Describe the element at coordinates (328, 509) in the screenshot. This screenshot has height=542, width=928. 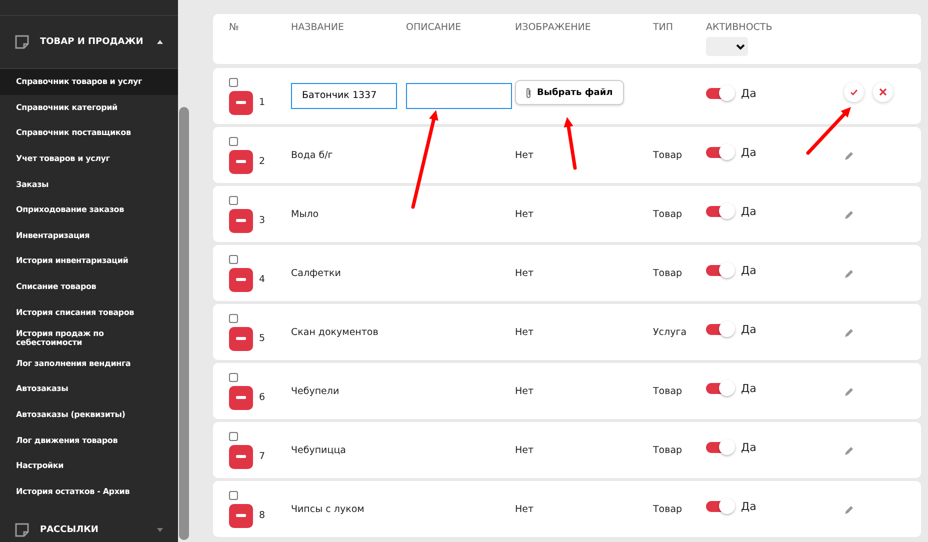
I see `name-cell-text: Чипсы с луком` at that location.